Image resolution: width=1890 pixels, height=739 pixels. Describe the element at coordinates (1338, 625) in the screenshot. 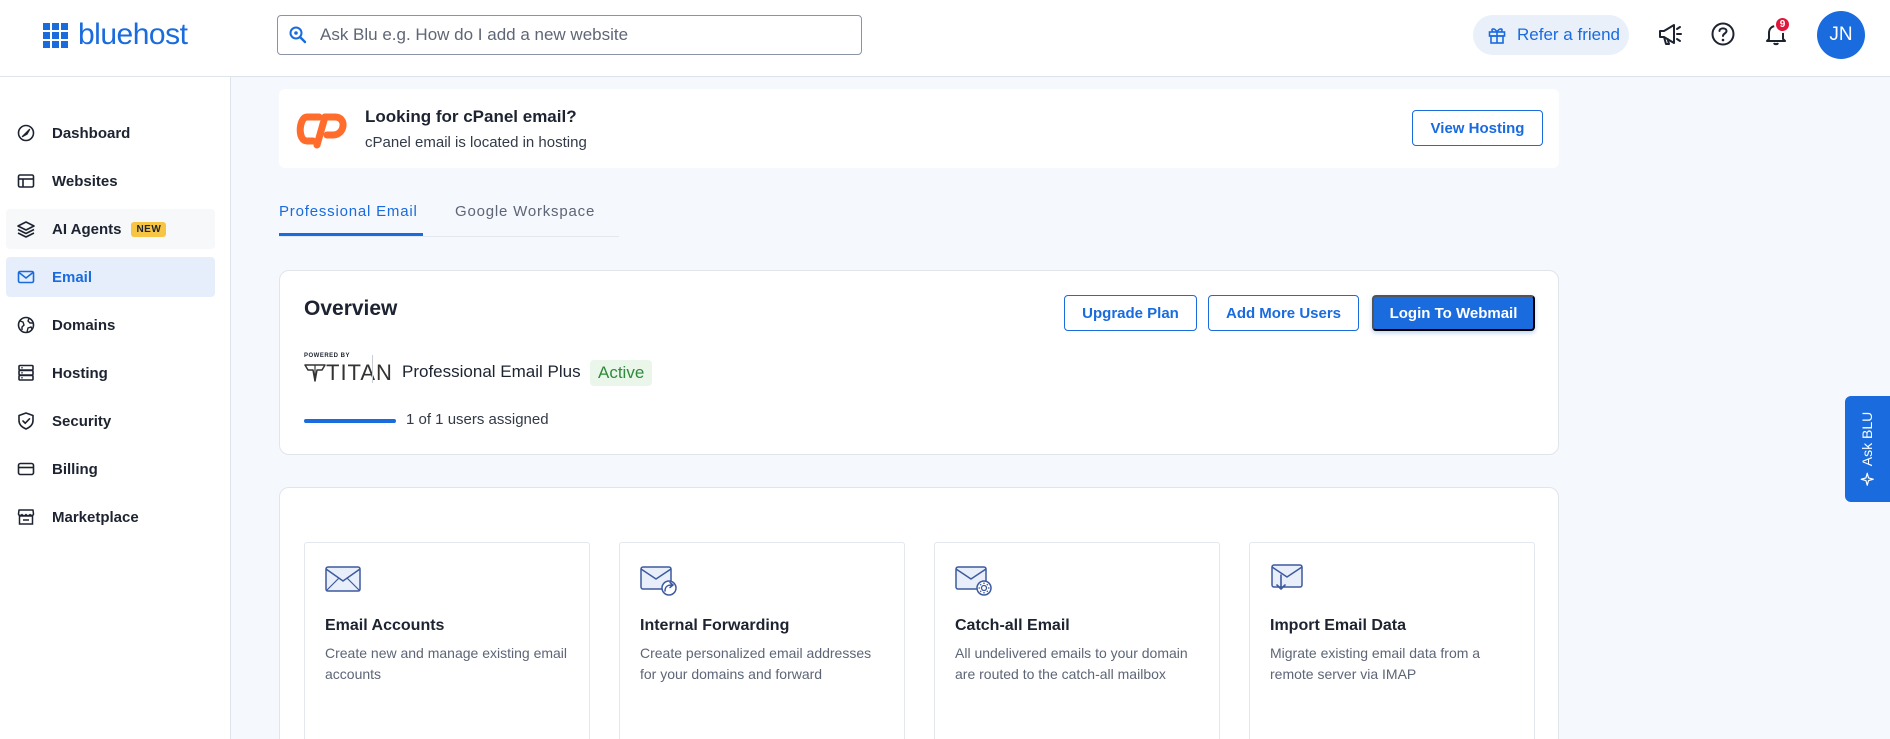

I see `feature-title: Import Email Data` at that location.